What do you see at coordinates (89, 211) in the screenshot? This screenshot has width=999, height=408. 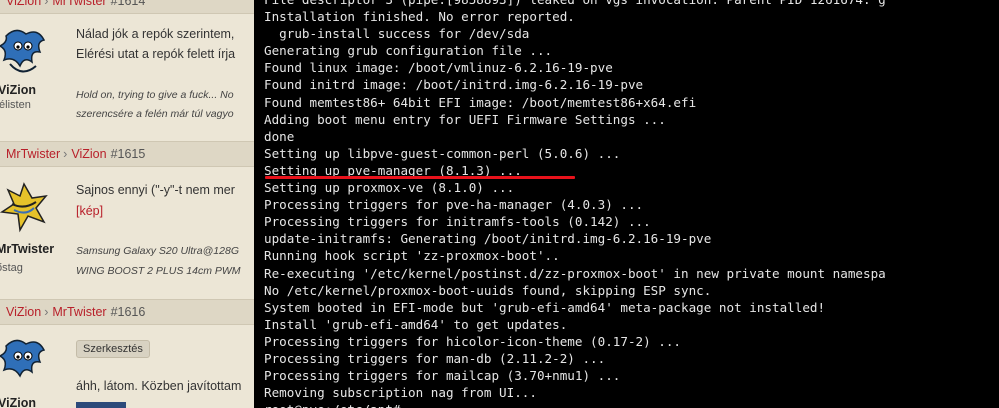 I see `image-link: [kép]` at bounding box center [89, 211].